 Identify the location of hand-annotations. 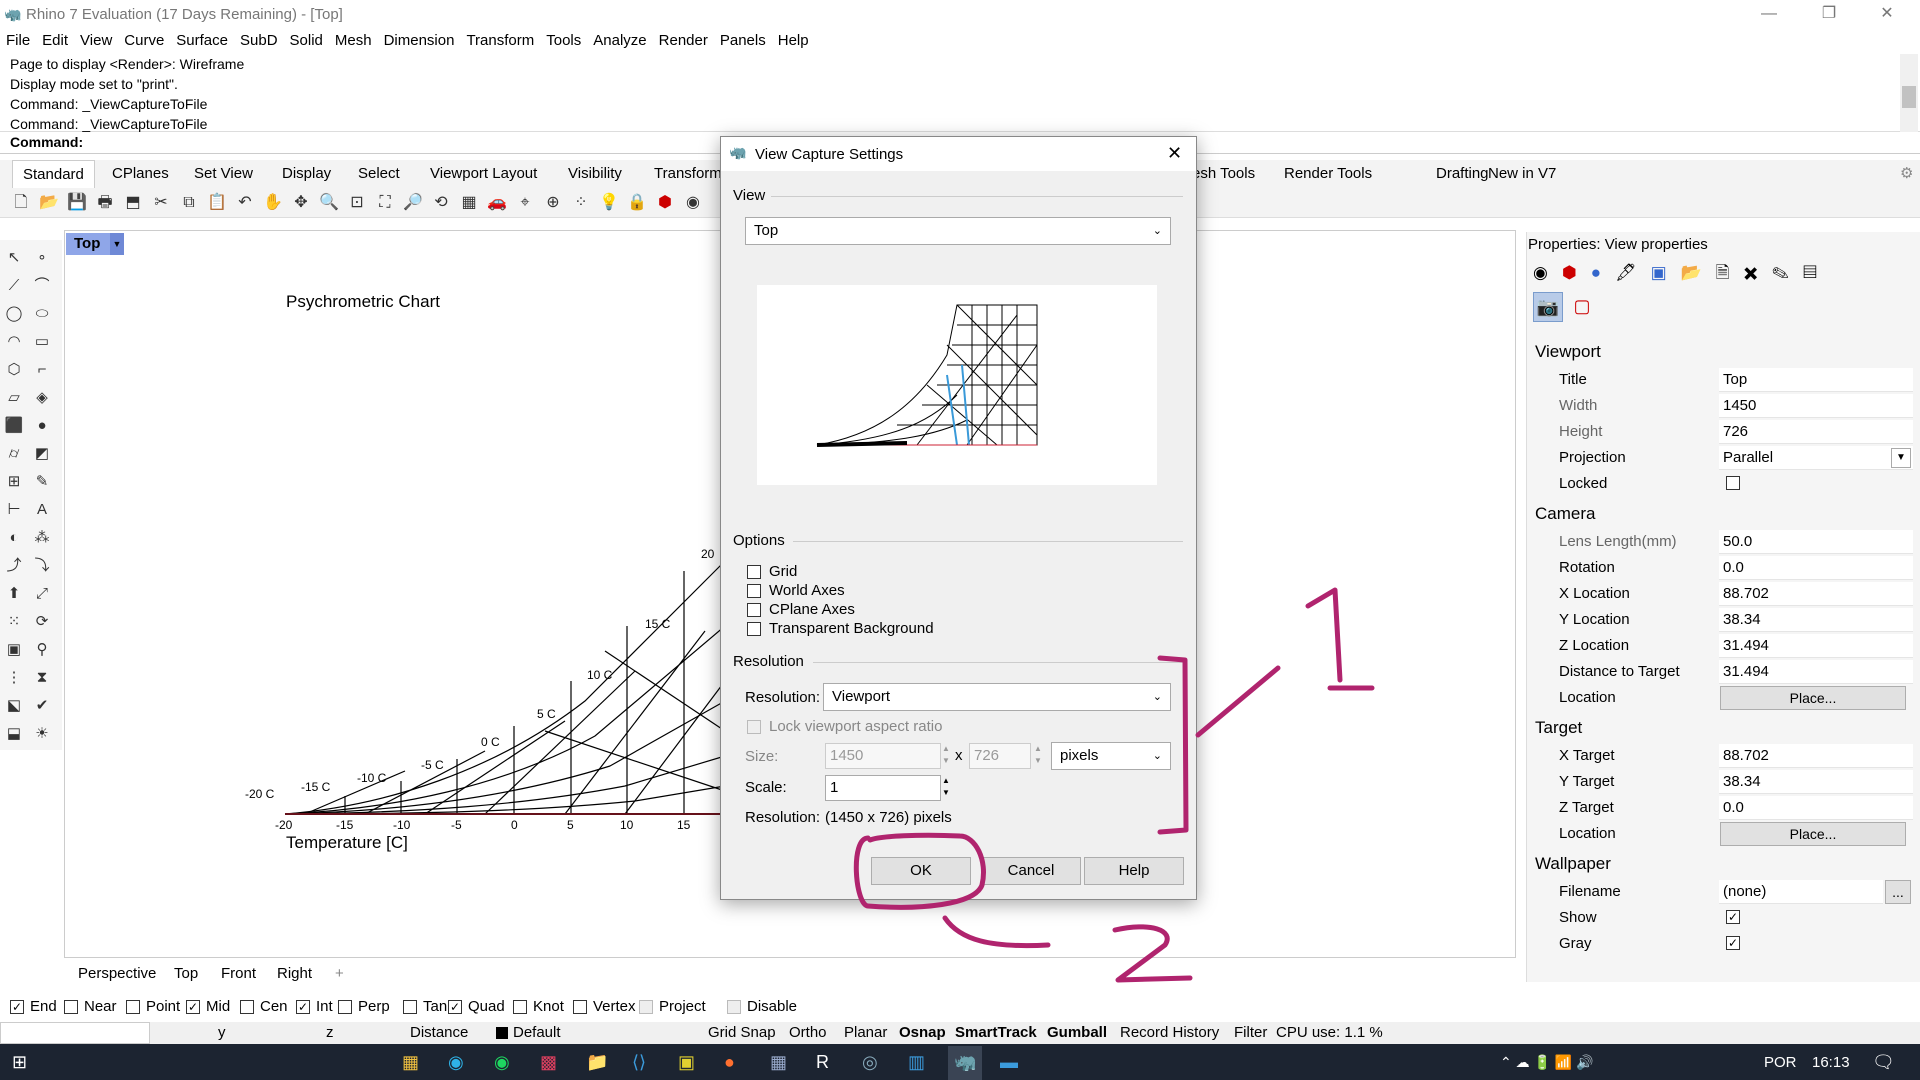
(1114, 785).